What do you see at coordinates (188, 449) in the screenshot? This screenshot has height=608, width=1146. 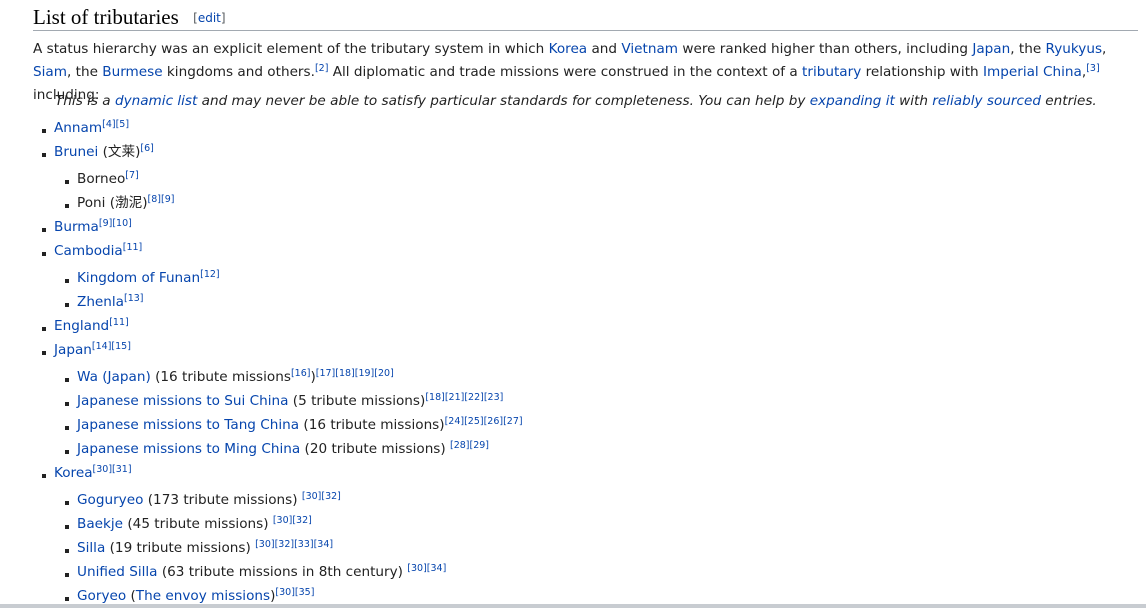 I see `item-link: Japanese missions to Ming China` at bounding box center [188, 449].